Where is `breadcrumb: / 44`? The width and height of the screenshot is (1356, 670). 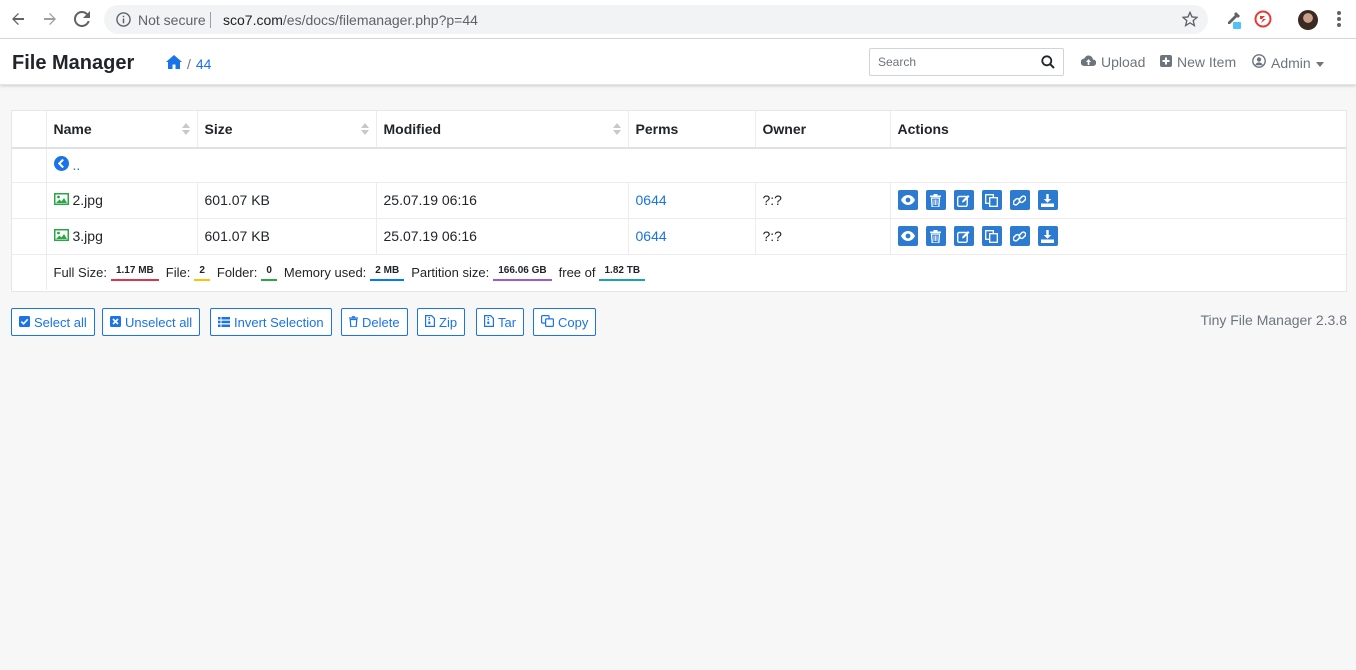 breadcrumb: / 44 is located at coordinates (188, 63).